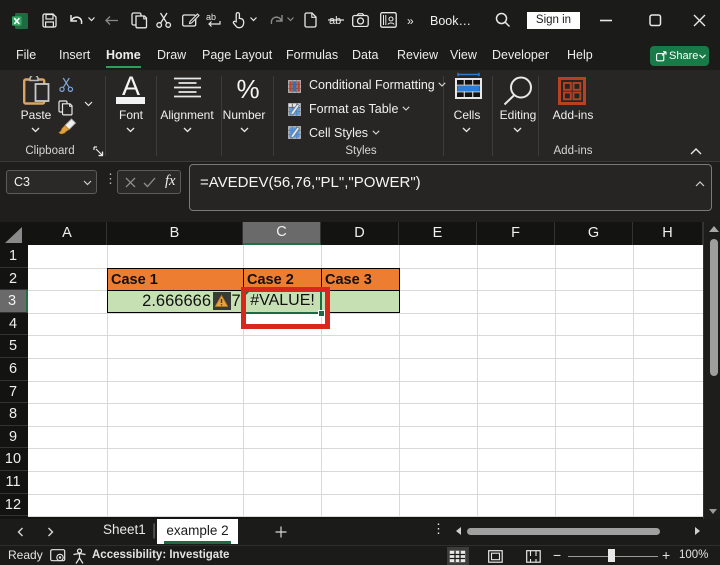 The image size is (720, 565). Describe the element at coordinates (211, 17) in the screenshot. I see `svg-text: ab` at that location.